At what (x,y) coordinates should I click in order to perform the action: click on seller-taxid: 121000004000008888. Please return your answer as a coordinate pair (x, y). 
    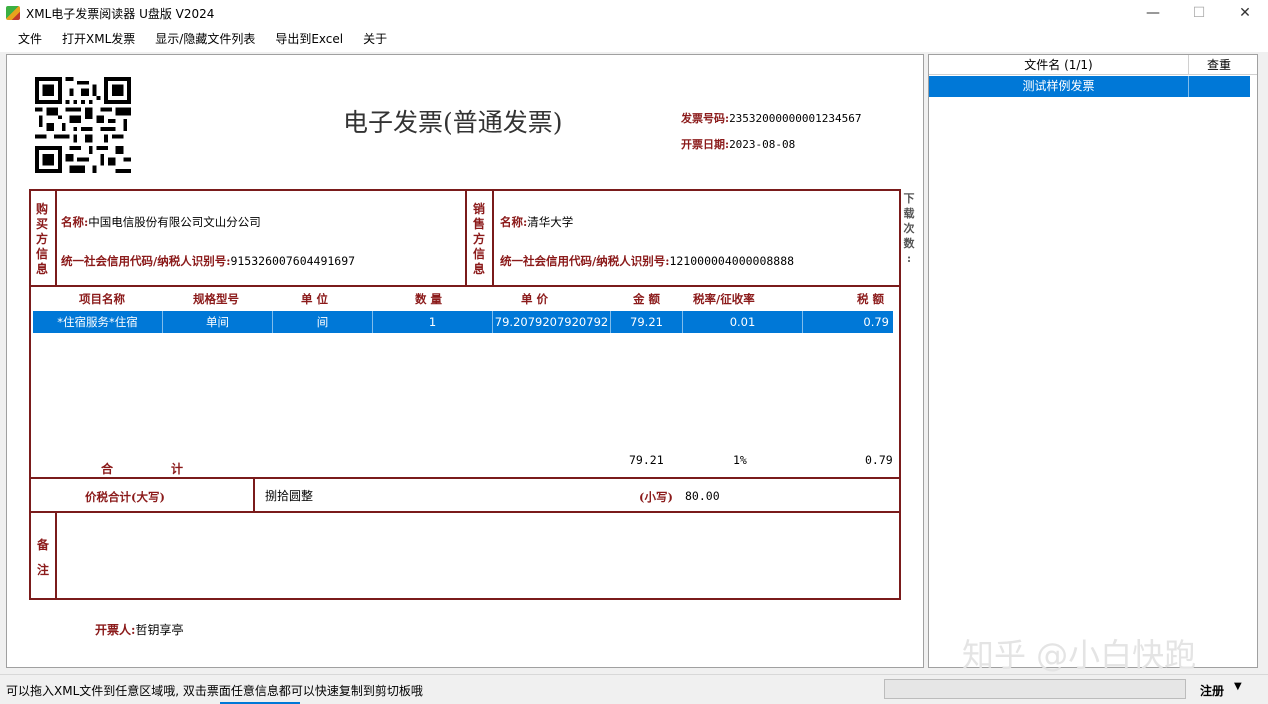
    Looking at the image, I should click on (731, 261).